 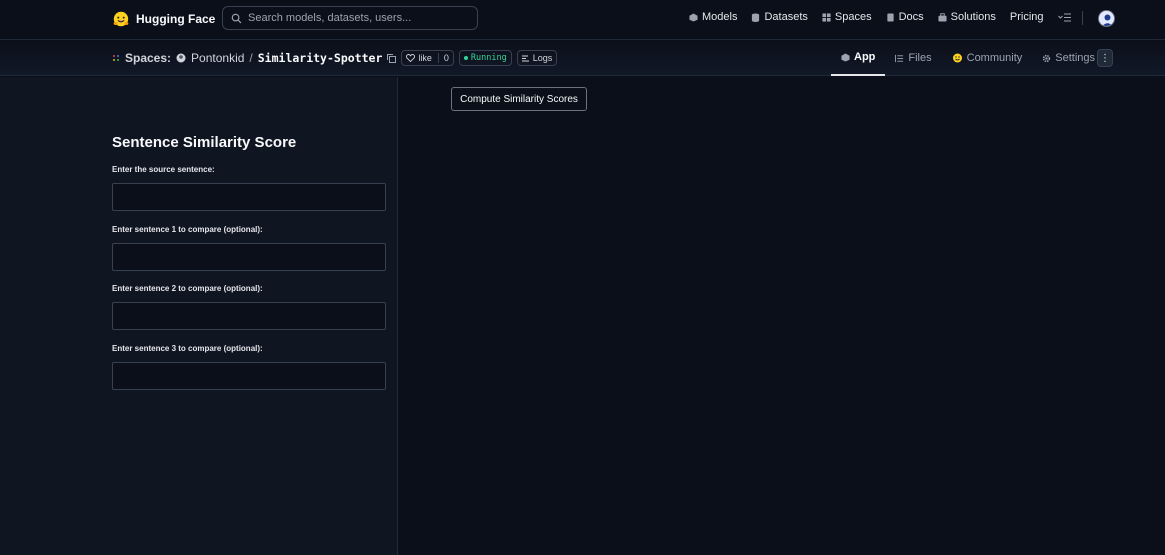 What do you see at coordinates (865, 57) in the screenshot?
I see `tab-app-label: App` at bounding box center [865, 57].